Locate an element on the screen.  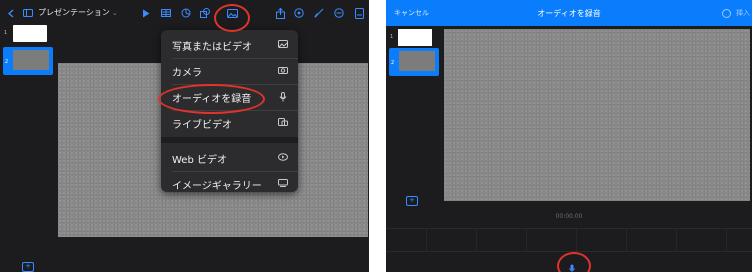
shape-icon is located at coordinates (205, 13).